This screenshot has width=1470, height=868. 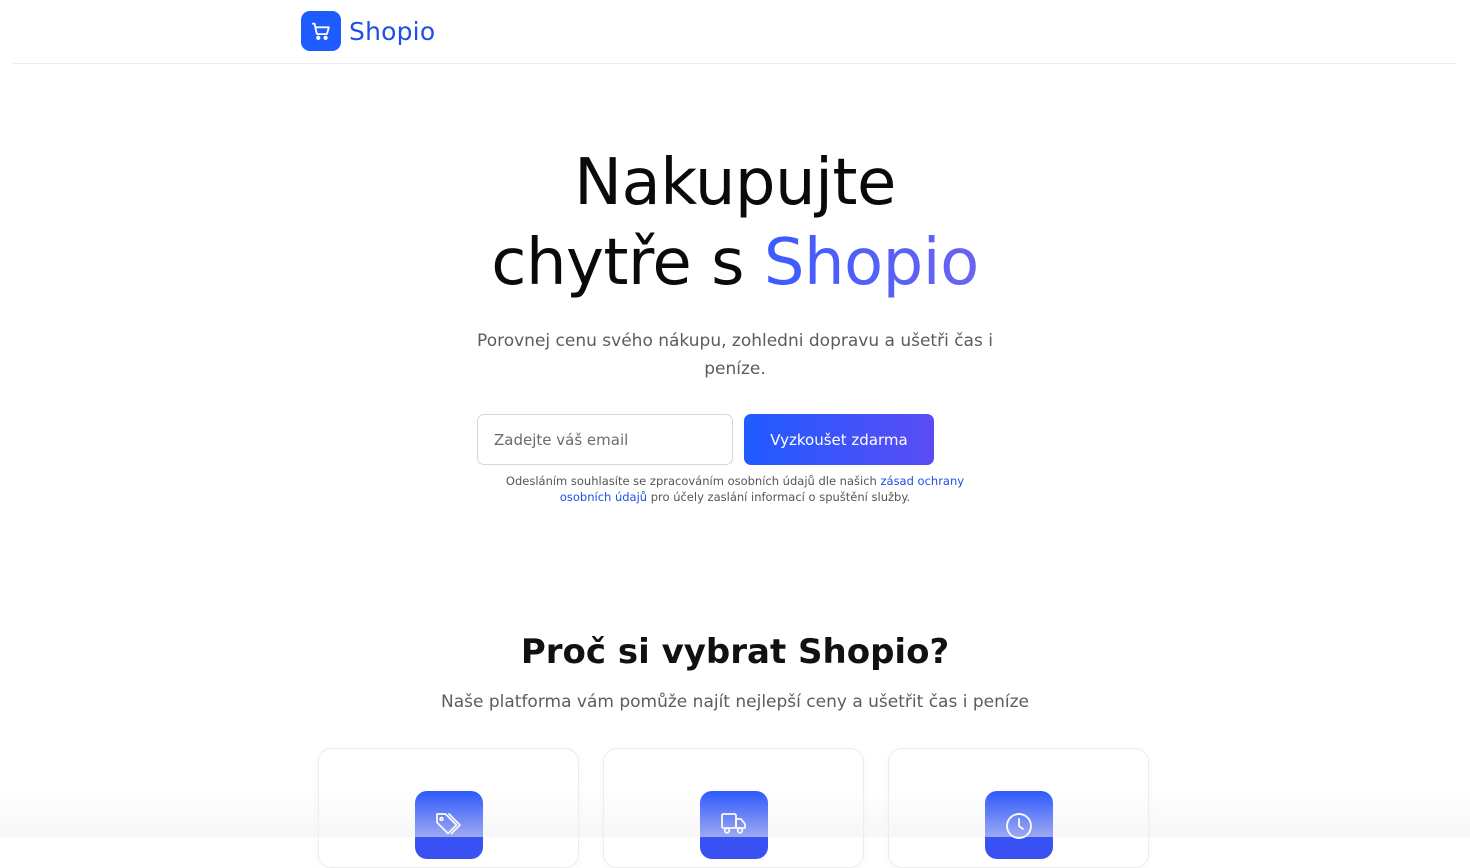 What do you see at coordinates (734, 32) in the screenshot?
I see `top-header: Shopio` at bounding box center [734, 32].